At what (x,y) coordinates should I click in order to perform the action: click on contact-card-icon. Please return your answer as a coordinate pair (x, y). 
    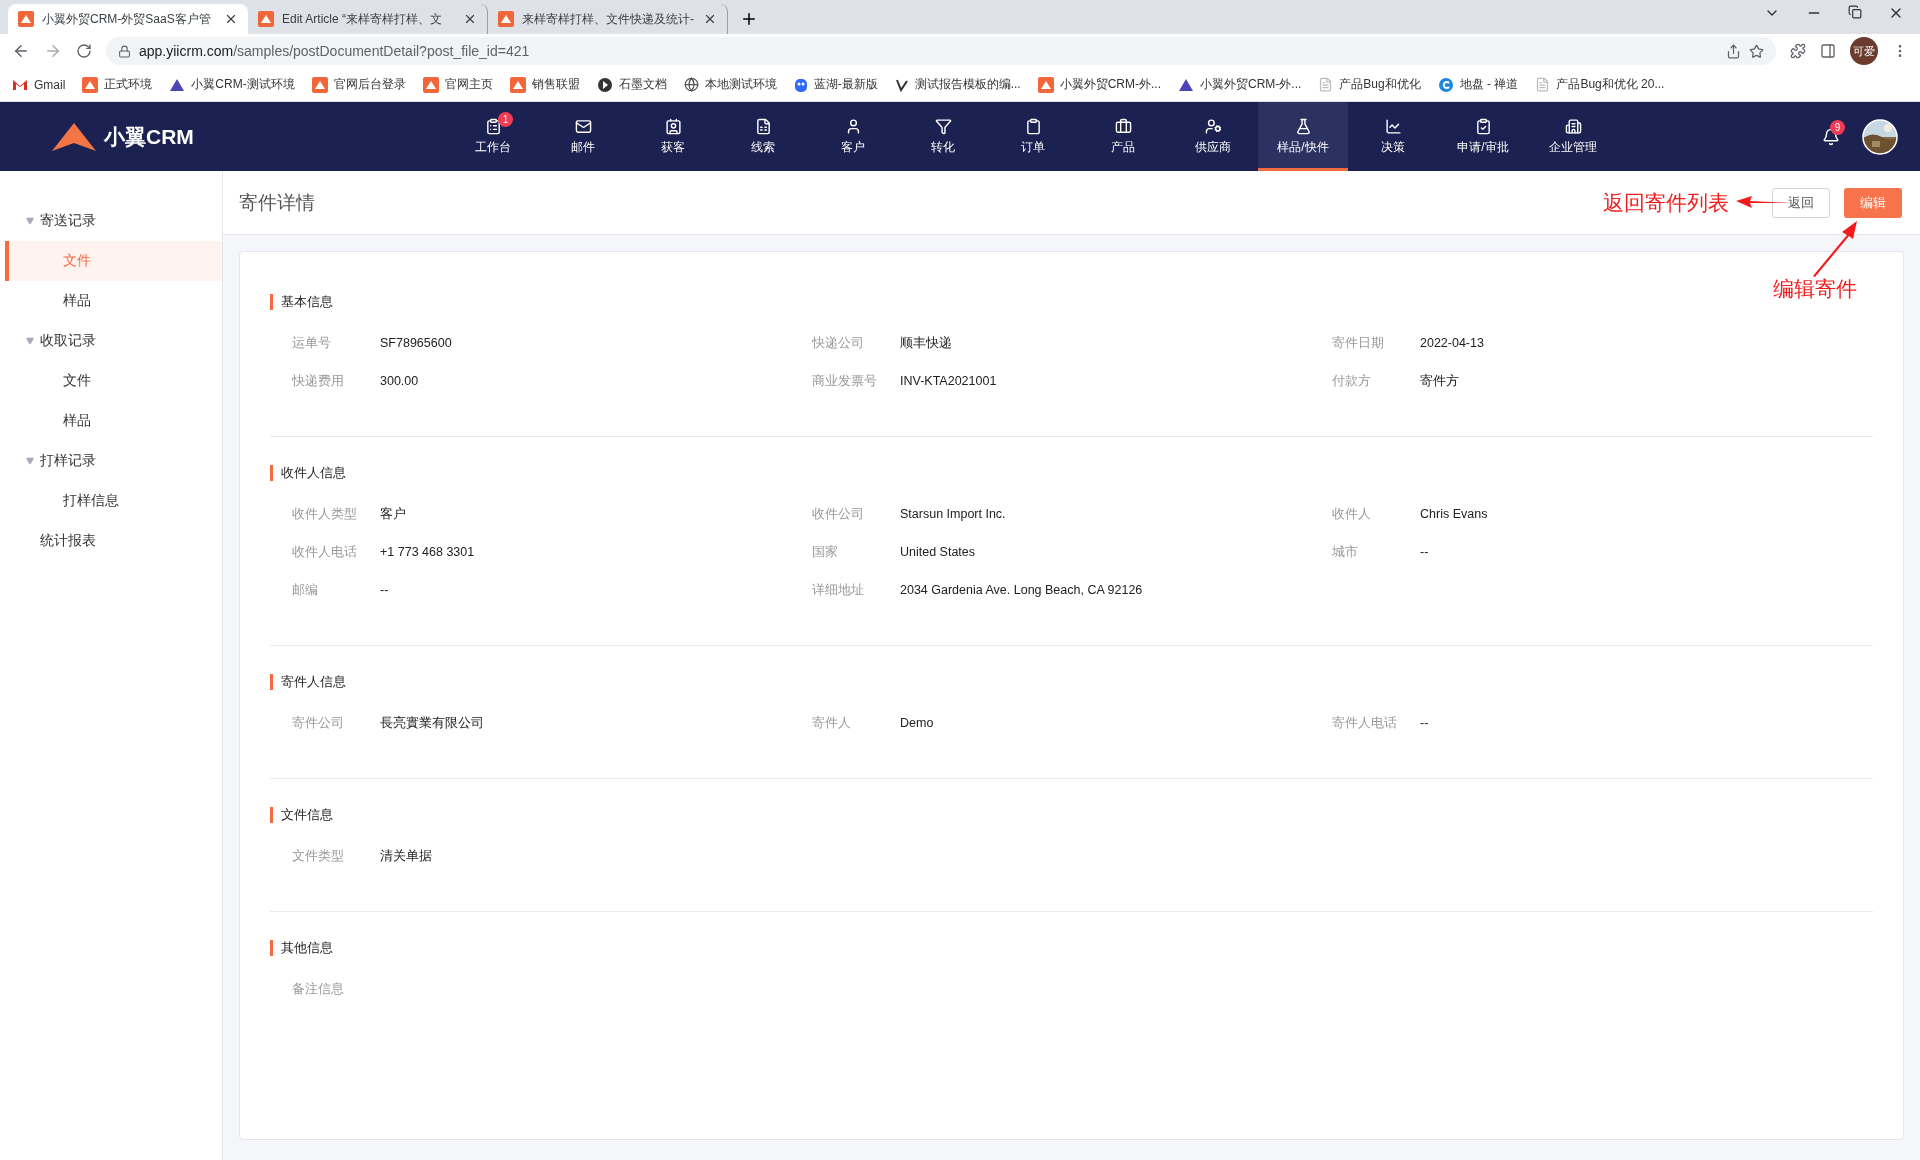
    Looking at the image, I should click on (673, 126).